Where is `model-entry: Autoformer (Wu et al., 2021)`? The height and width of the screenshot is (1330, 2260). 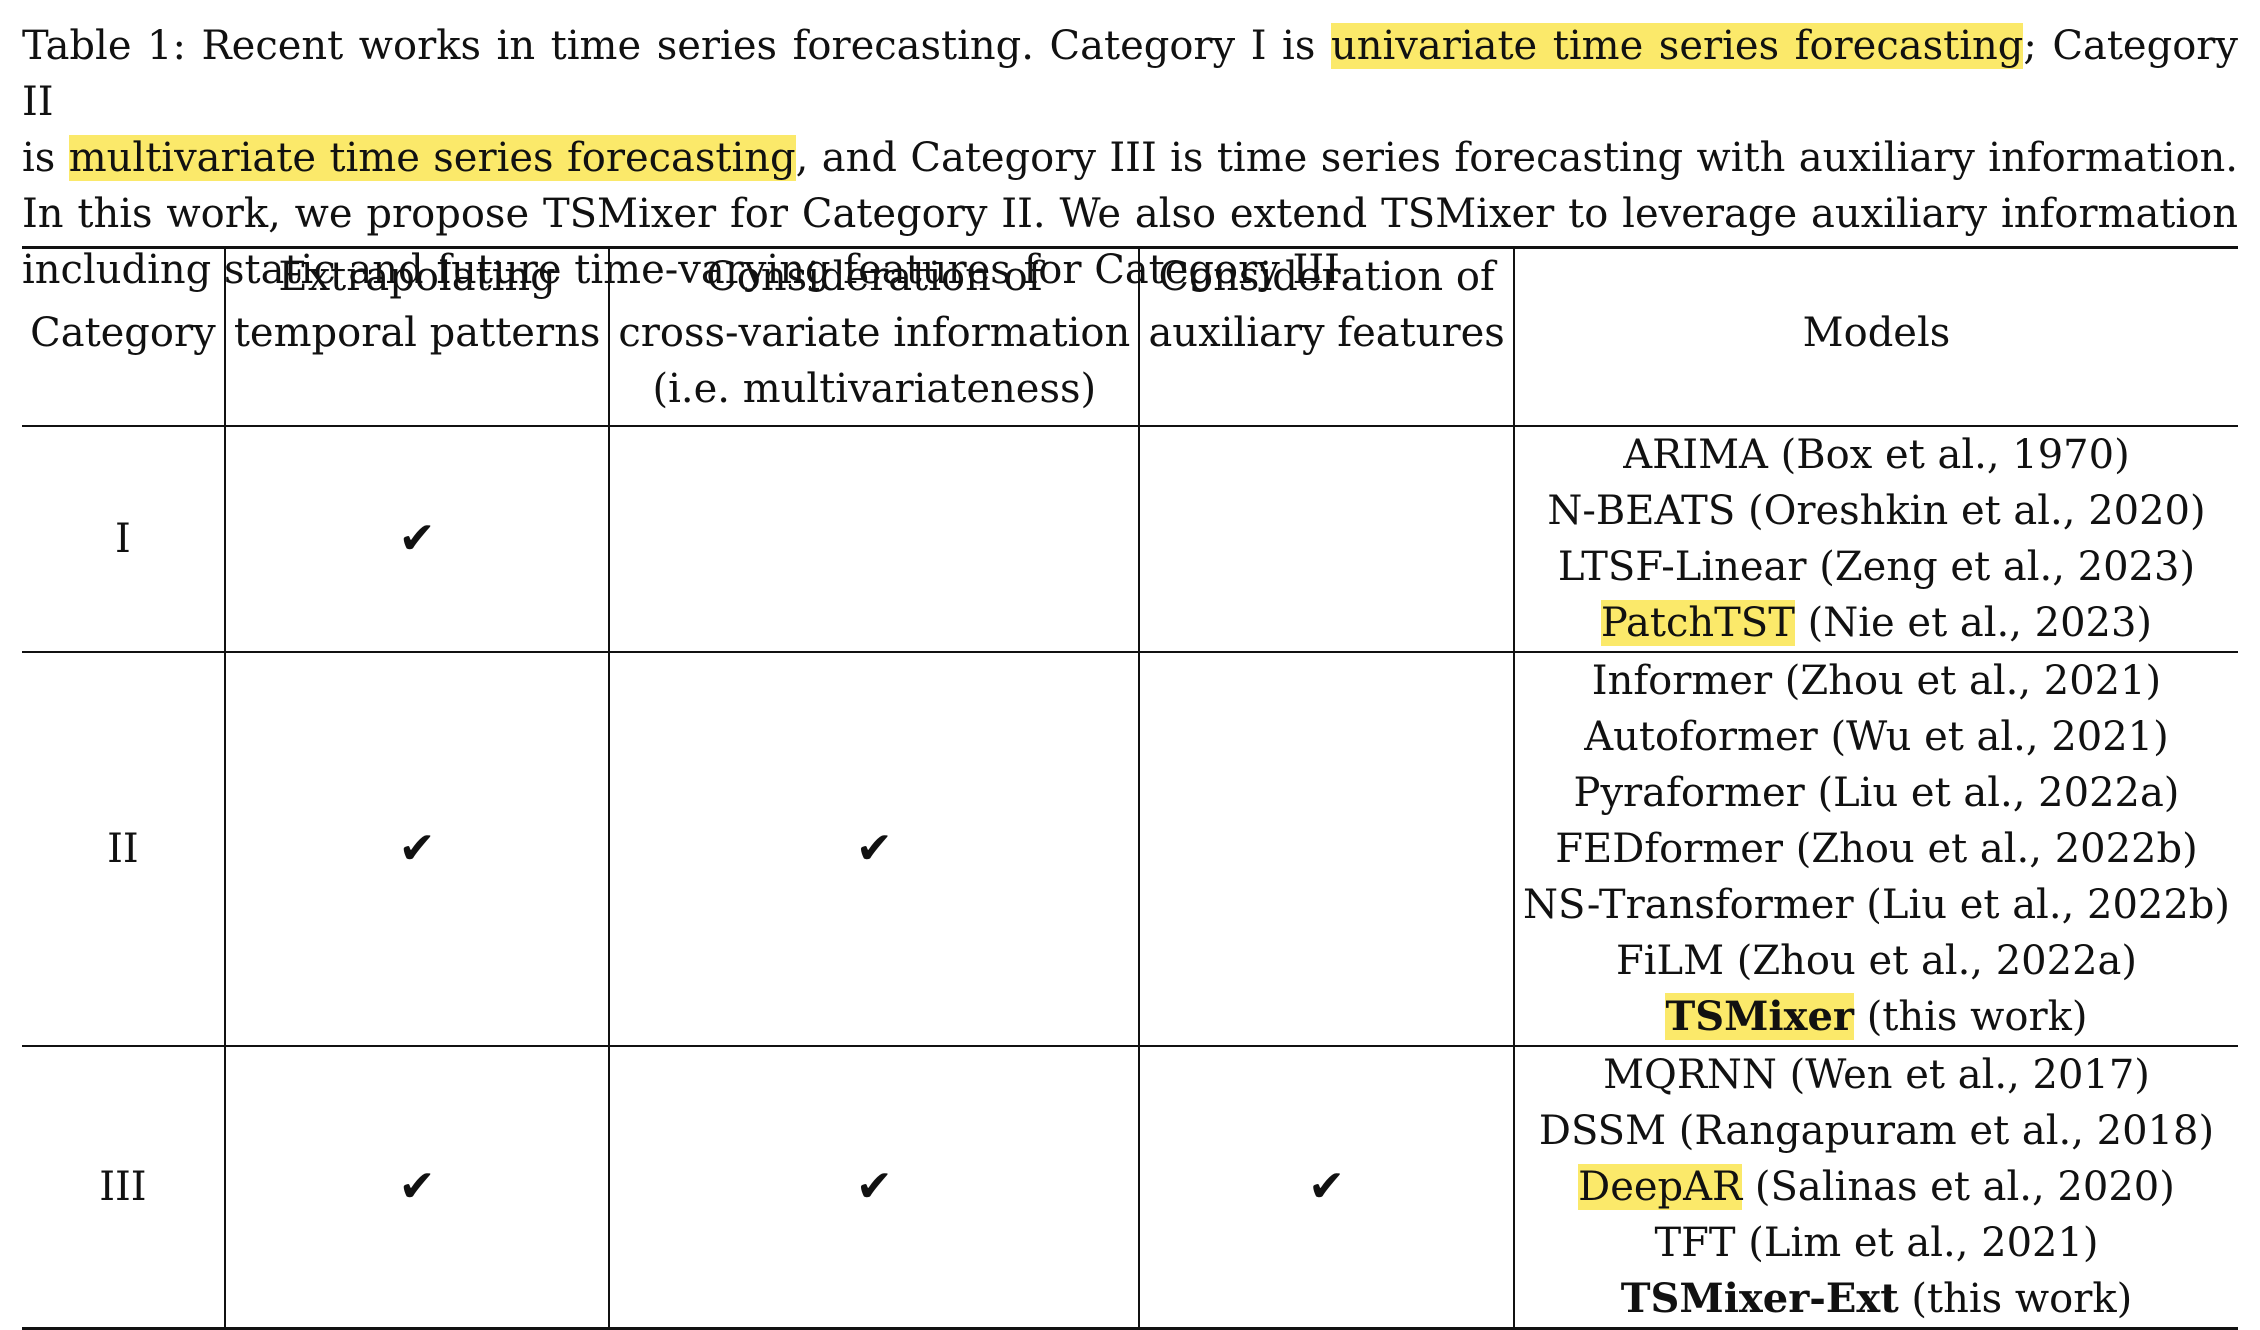
model-entry: Autoformer (Wu et al., 2021) is located at coordinates (1876, 737).